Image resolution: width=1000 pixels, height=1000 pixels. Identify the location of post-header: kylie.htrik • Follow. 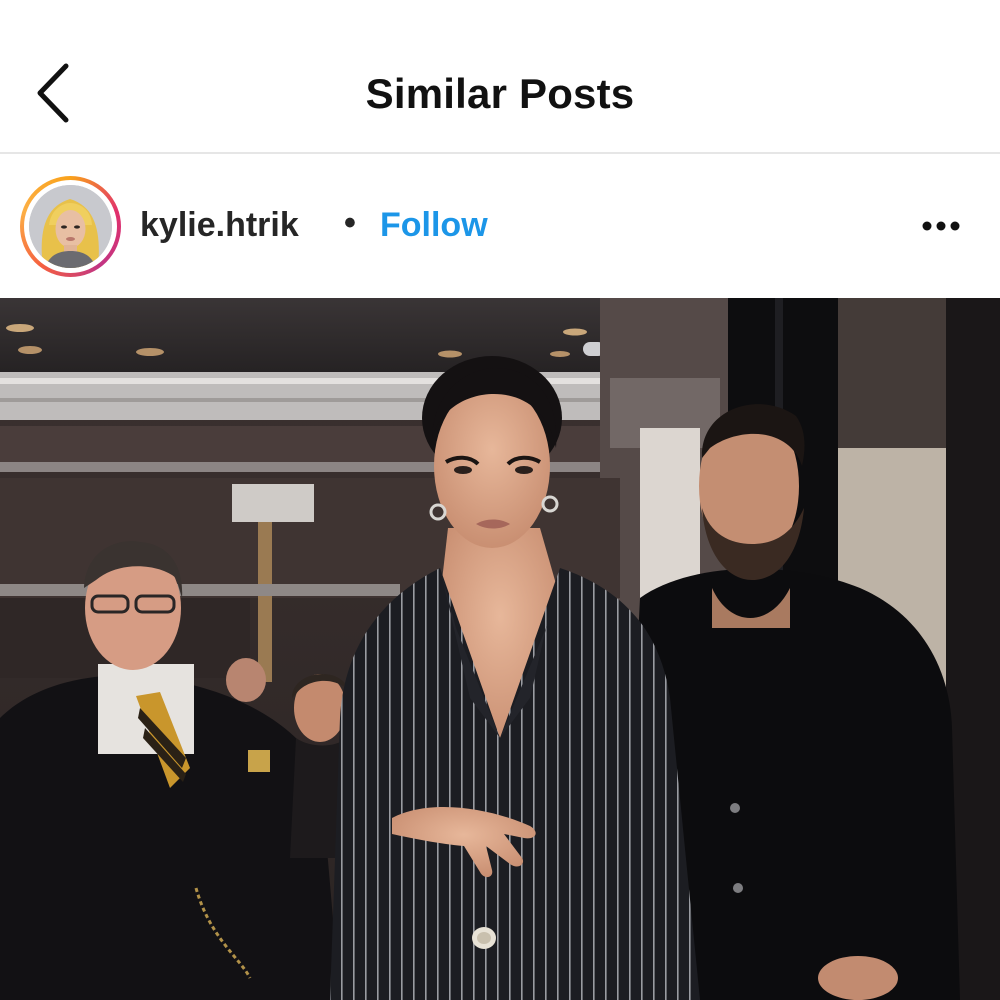
(500, 227).